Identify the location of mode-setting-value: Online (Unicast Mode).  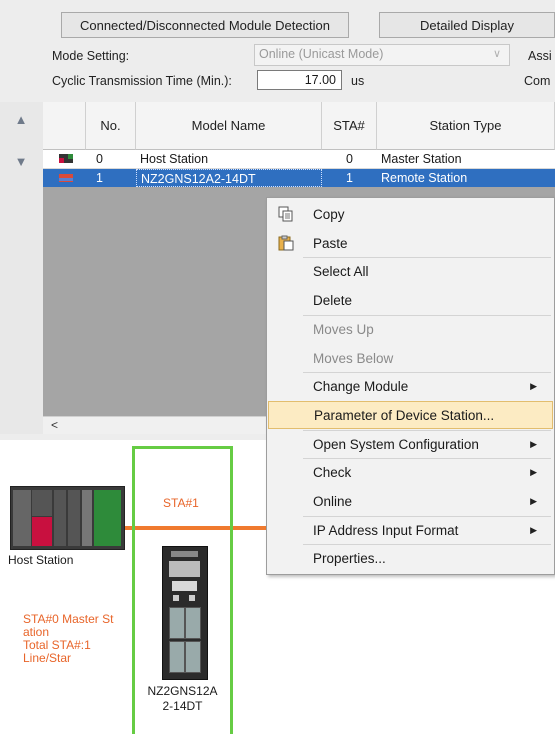
(321, 54).